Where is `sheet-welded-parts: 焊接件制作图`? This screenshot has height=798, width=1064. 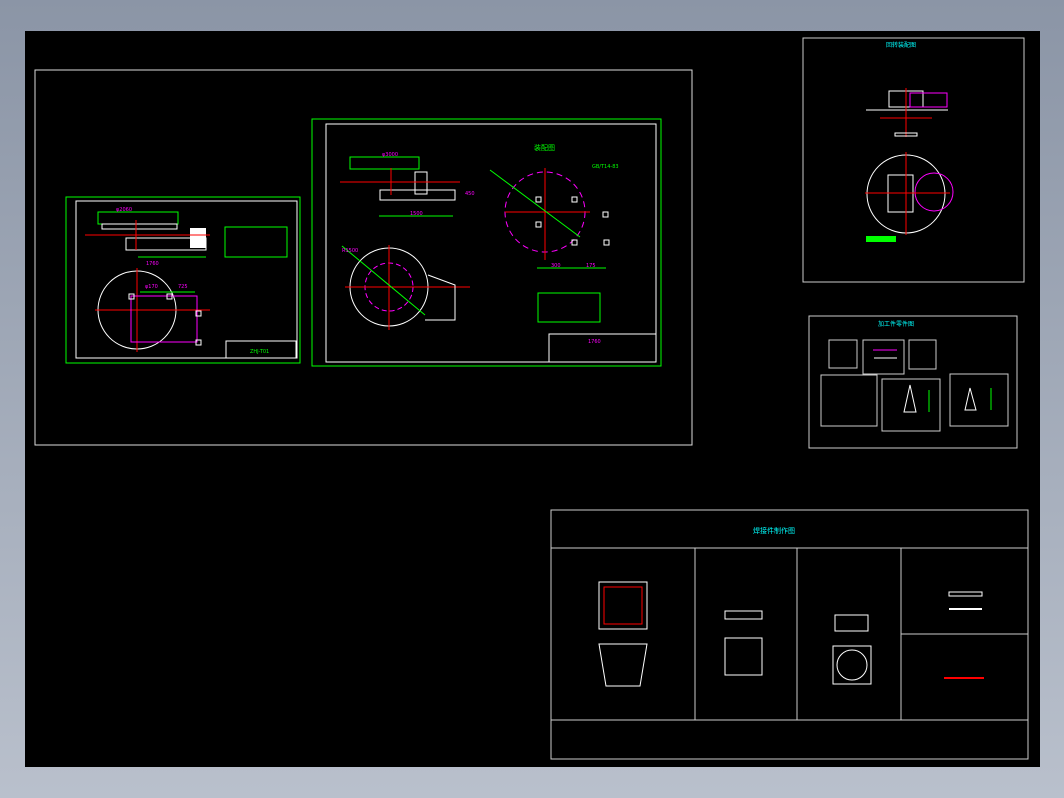
sheet-welded-parts: 焊接件制作图 is located at coordinates (789, 634).